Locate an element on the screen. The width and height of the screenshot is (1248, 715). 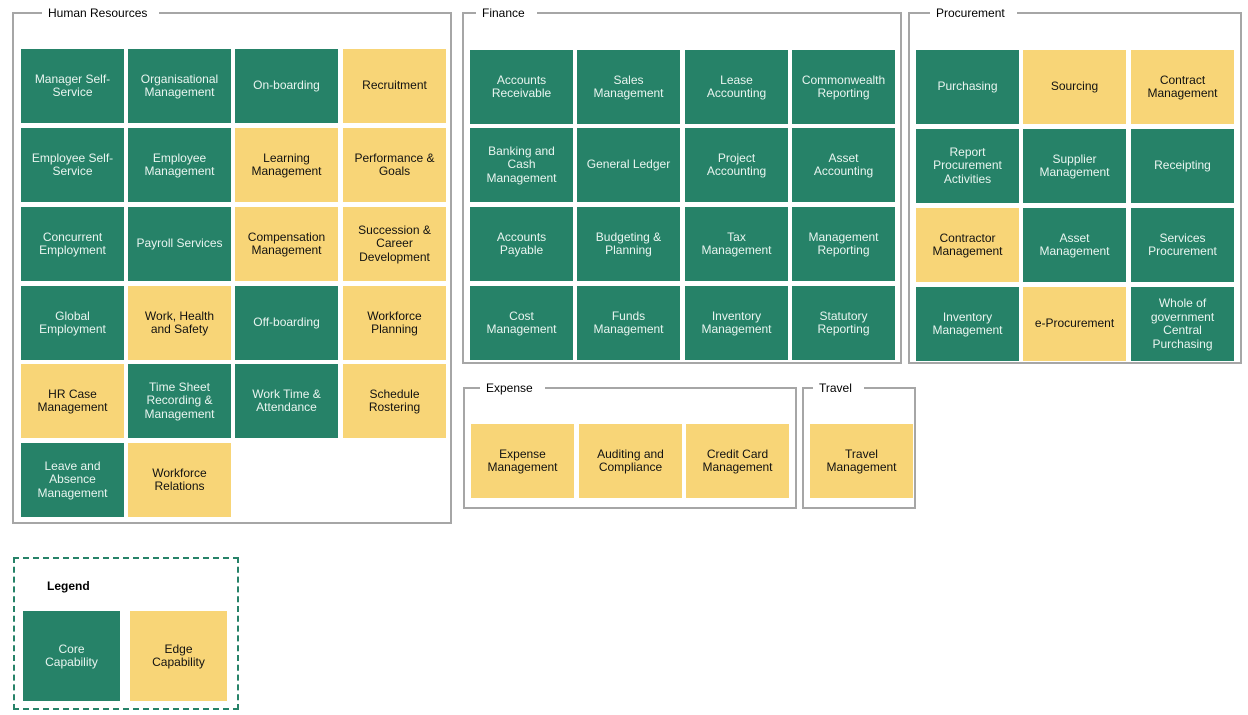
capability-tile: Workforce Relations is located at coordinates (179, 480).